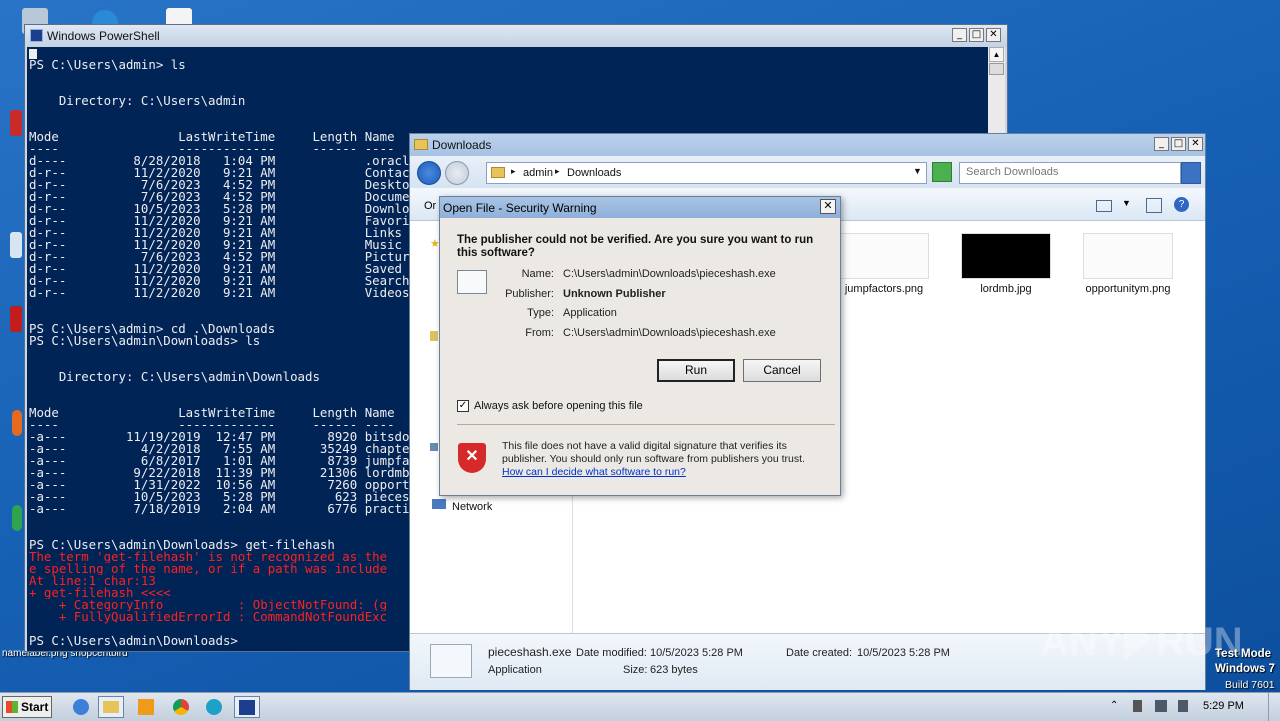  Describe the element at coordinates (594, 173) in the screenshot. I see `breadcrumb-downloads: Downloads` at that location.